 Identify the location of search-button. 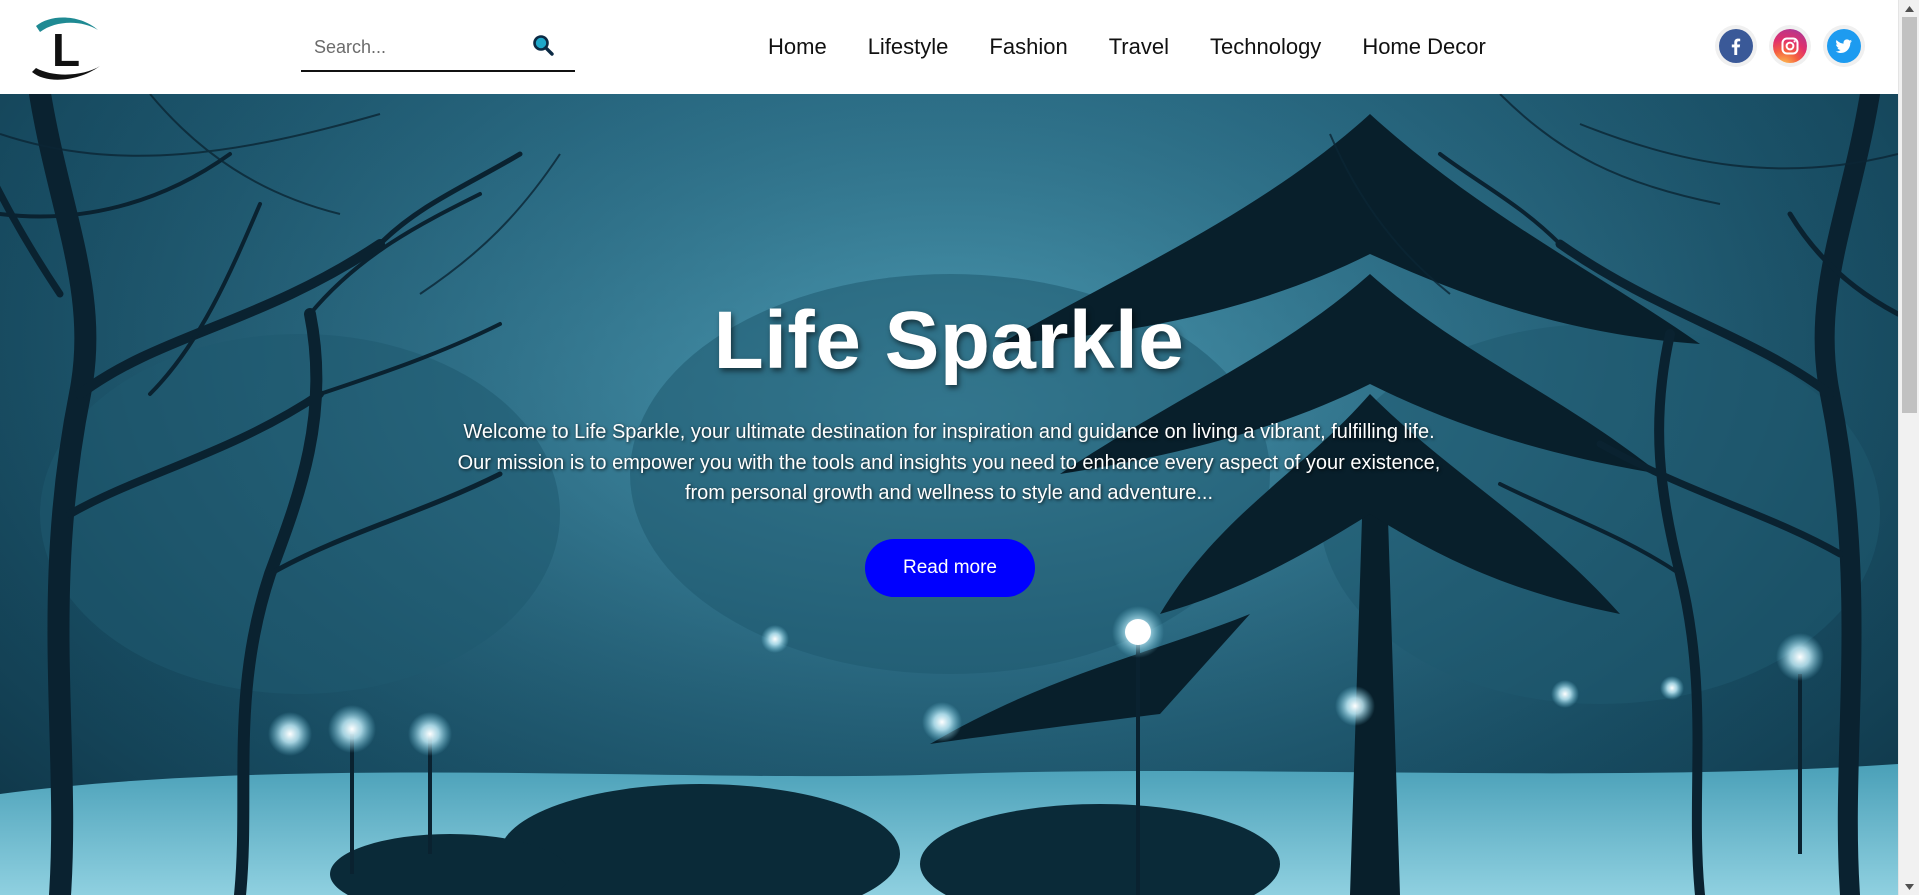
(543, 46).